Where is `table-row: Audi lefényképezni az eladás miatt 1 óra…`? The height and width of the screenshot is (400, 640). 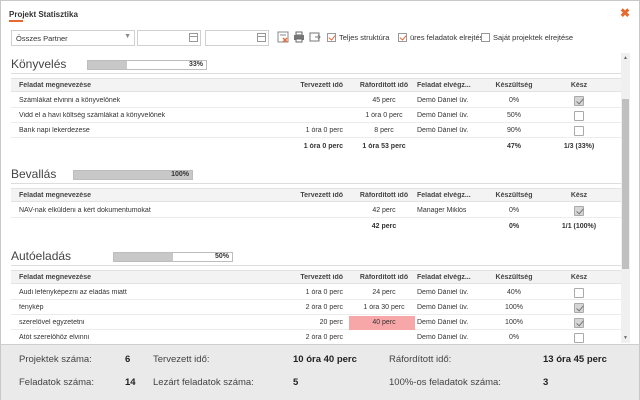
table-row: Audi lefényképezni az eladás miatt 1 óra… is located at coordinates (316, 293).